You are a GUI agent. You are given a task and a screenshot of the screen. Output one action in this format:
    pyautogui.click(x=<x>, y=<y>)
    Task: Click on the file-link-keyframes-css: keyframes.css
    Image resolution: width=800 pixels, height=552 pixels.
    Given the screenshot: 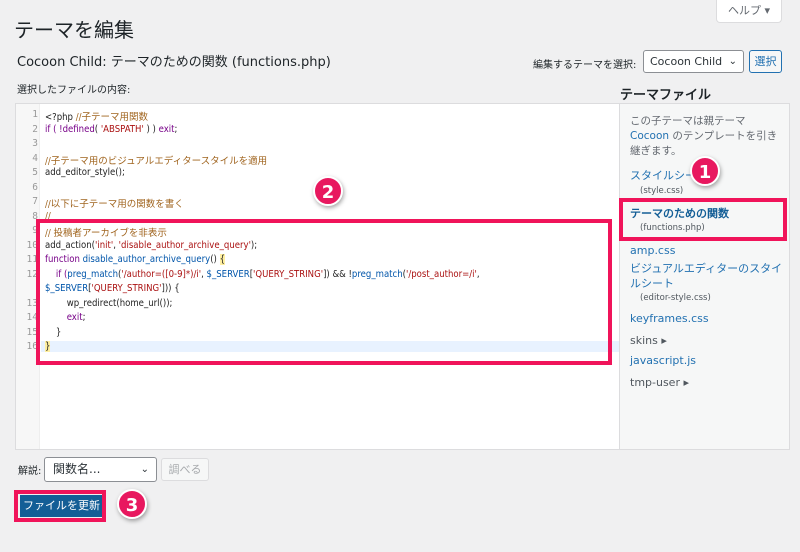 What is the action you would take?
    pyautogui.click(x=669, y=318)
    